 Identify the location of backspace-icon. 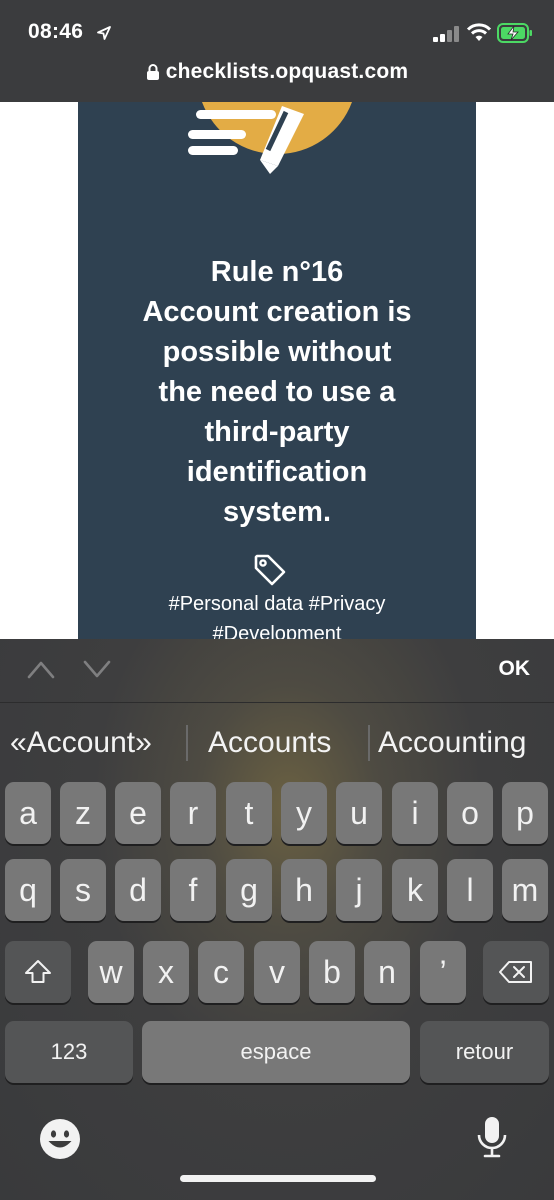
(515, 972).